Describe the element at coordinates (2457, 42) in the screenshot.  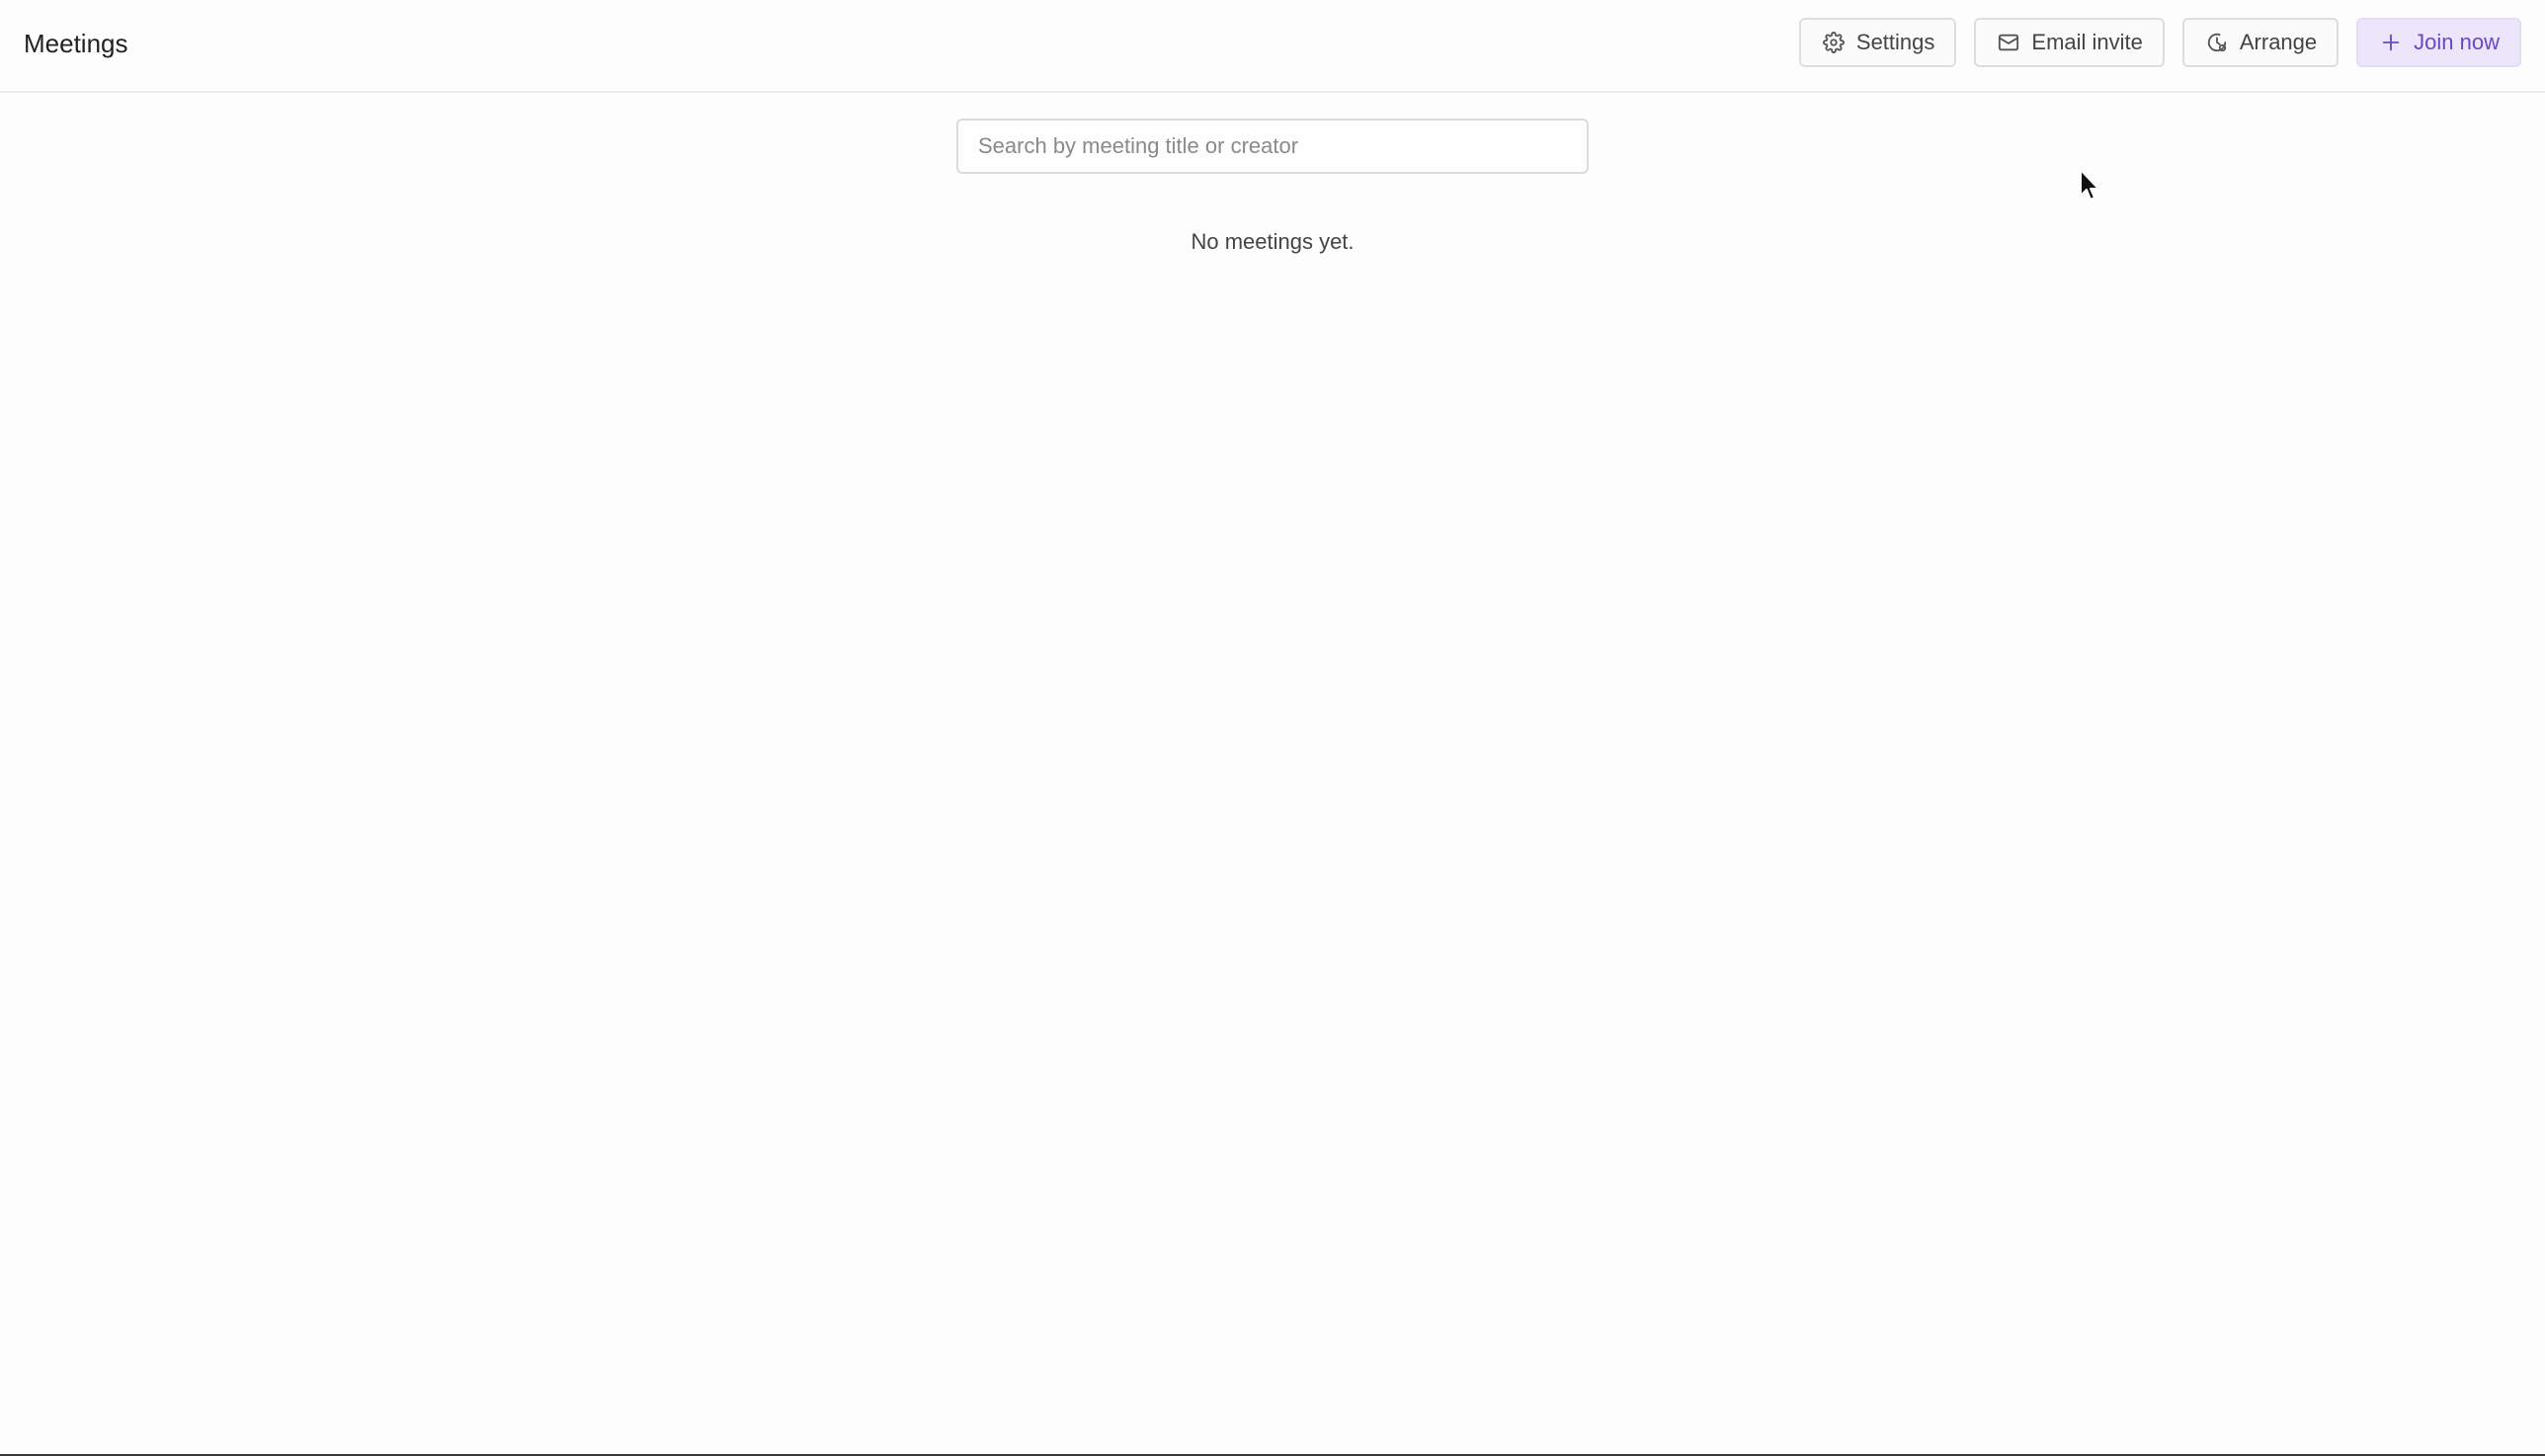
I see `join-now-button-label: Join now` at that location.